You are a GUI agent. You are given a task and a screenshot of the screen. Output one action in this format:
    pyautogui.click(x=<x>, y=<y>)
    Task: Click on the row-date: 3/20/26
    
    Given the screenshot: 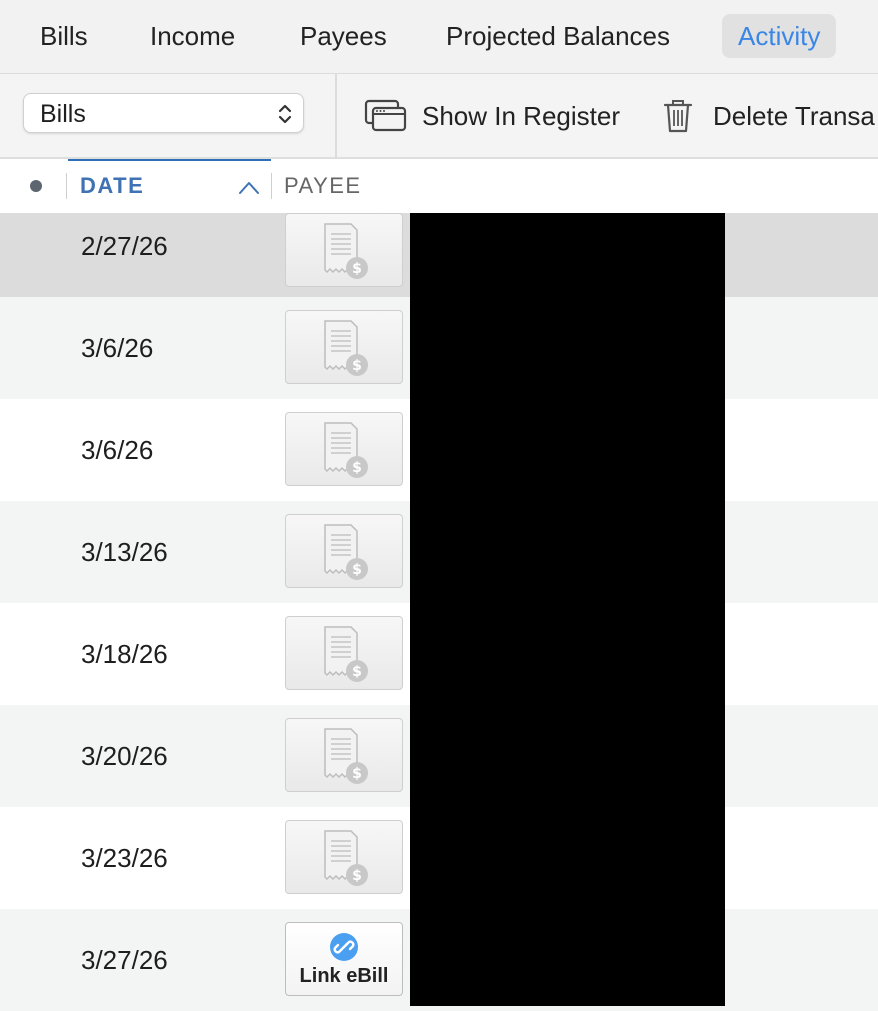 What is the action you would take?
    pyautogui.click(x=124, y=756)
    